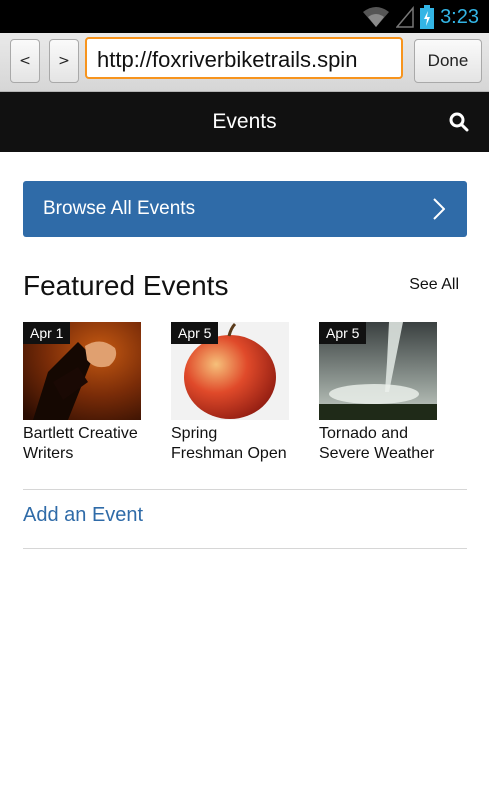  Describe the element at coordinates (405, 17) in the screenshot. I see `signal-icon` at that location.